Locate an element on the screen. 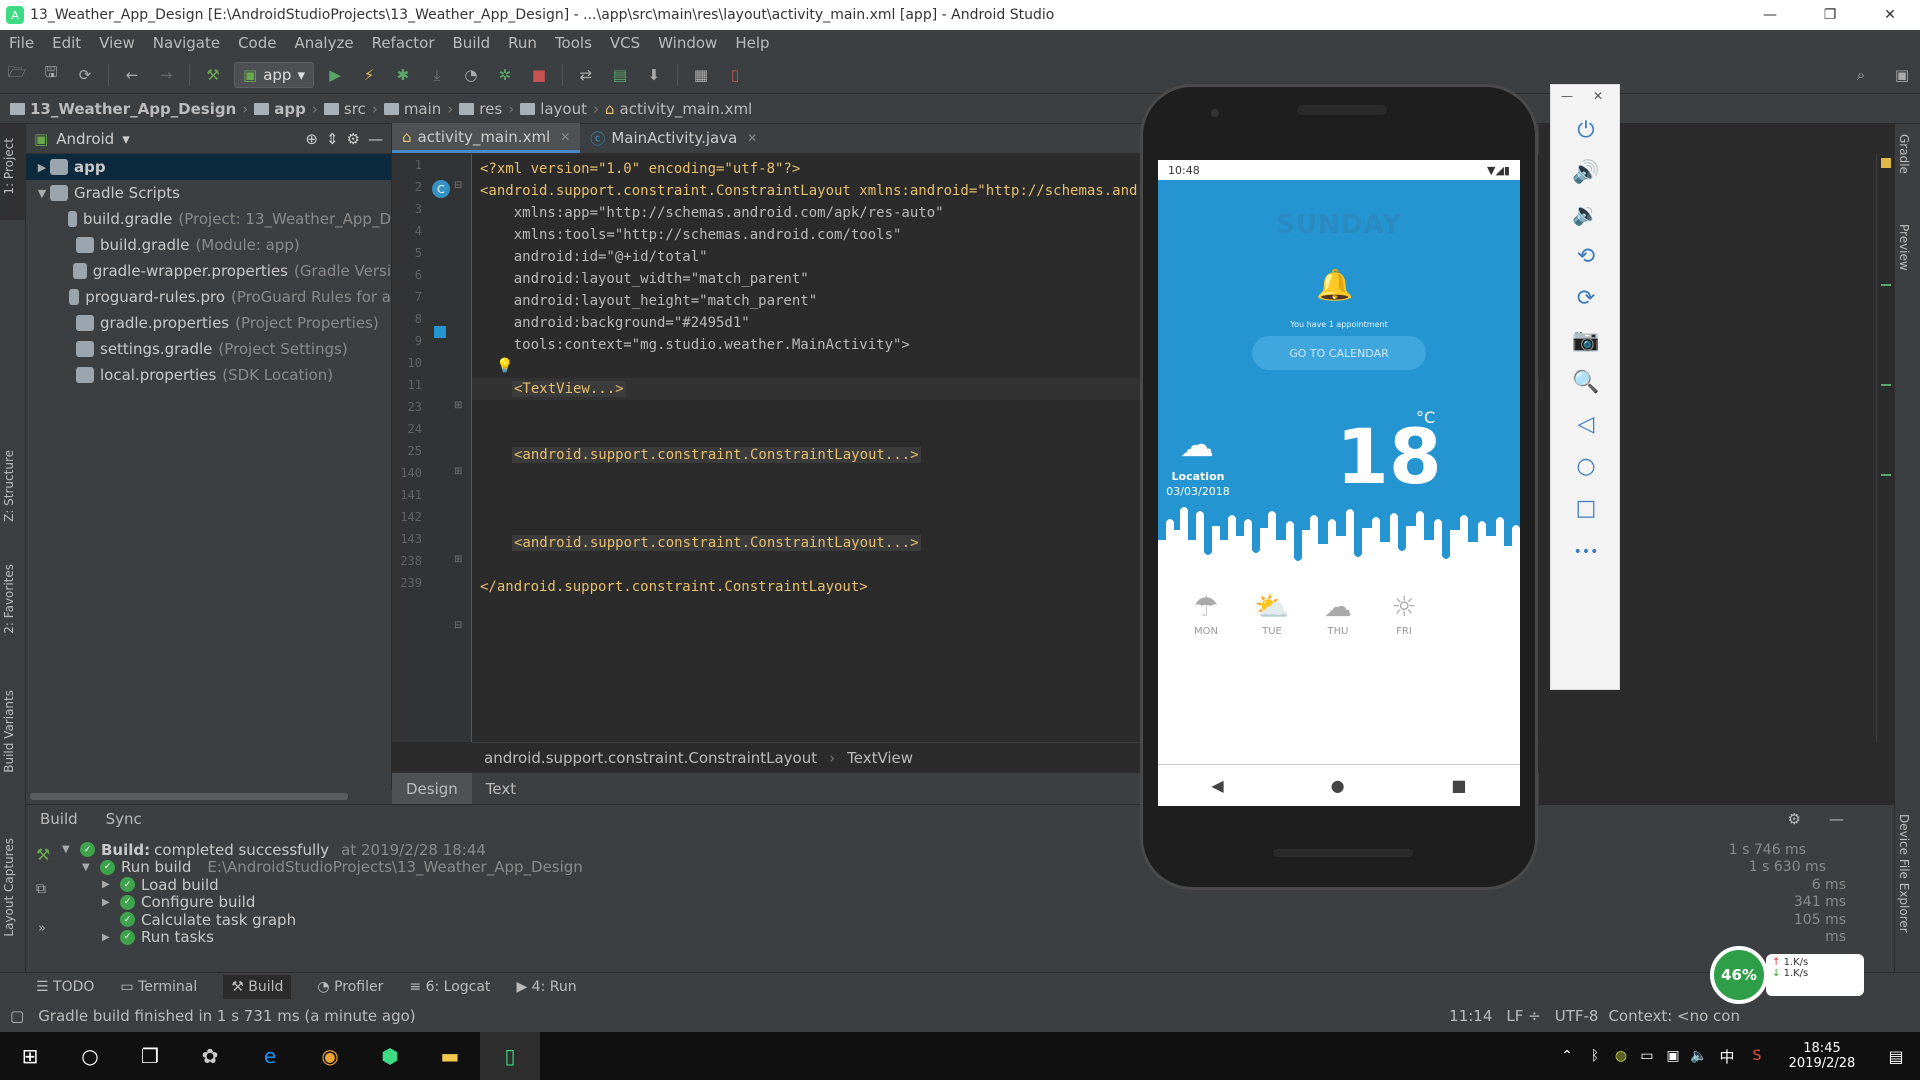  structure-tool-tab: Z: Structure is located at coordinates (9, 486).